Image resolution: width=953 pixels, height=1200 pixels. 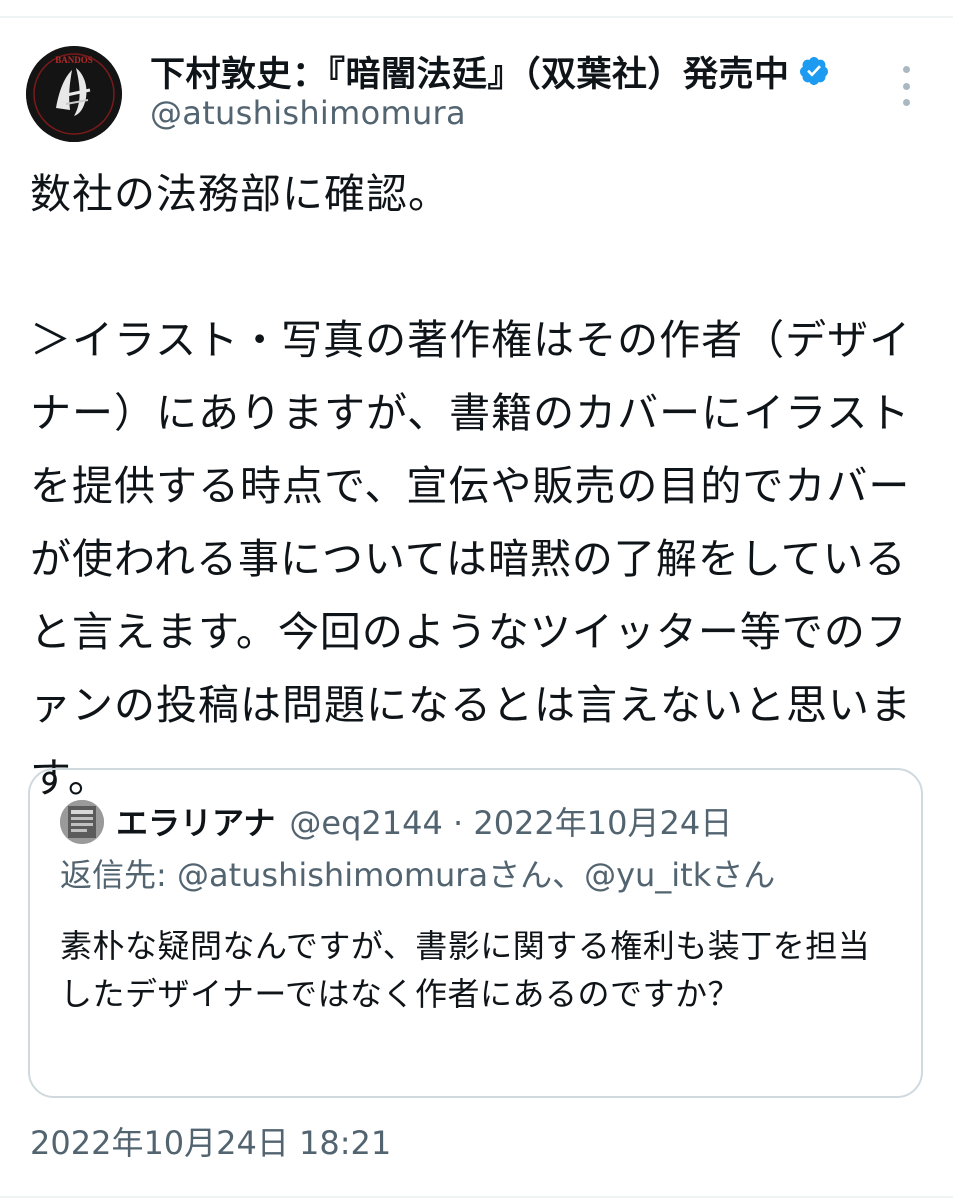 What do you see at coordinates (476, 875) in the screenshot?
I see `reply-mentions: @atushishimomuraさん、@yu_itkさん` at bounding box center [476, 875].